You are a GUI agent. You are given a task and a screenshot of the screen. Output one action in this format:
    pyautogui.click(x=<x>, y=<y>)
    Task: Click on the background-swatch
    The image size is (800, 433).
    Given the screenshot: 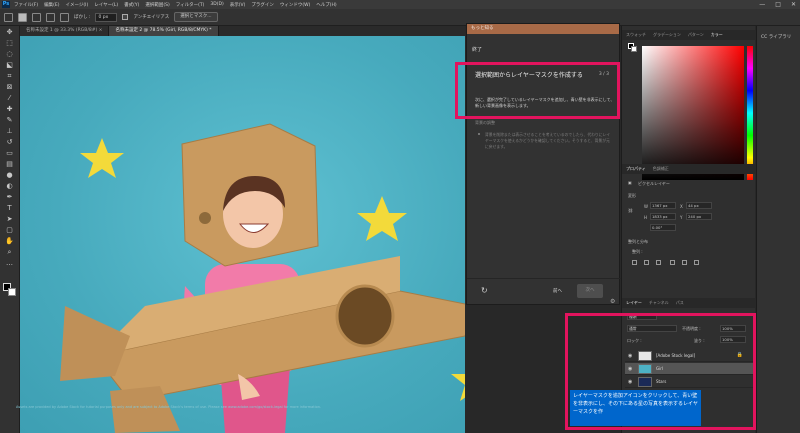 What is the action you would take?
    pyautogui.click(x=634, y=49)
    